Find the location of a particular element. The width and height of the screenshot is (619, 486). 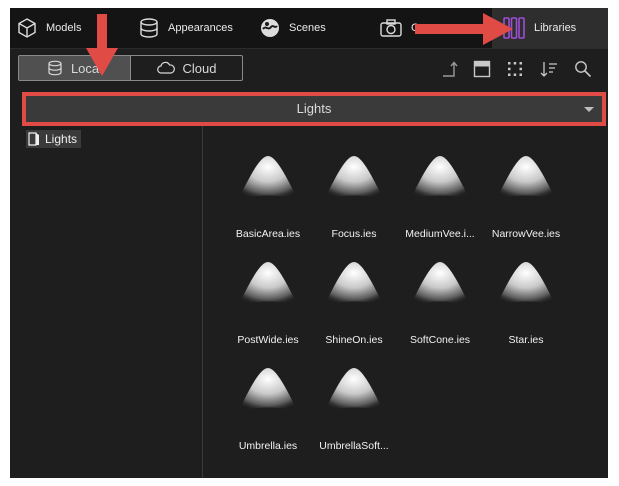

asset-tile: PostWide.ies is located at coordinates (268, 300).